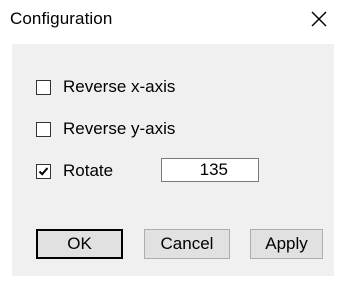  What do you see at coordinates (173, 20) in the screenshot?
I see `title-bar: Configuration` at bounding box center [173, 20].